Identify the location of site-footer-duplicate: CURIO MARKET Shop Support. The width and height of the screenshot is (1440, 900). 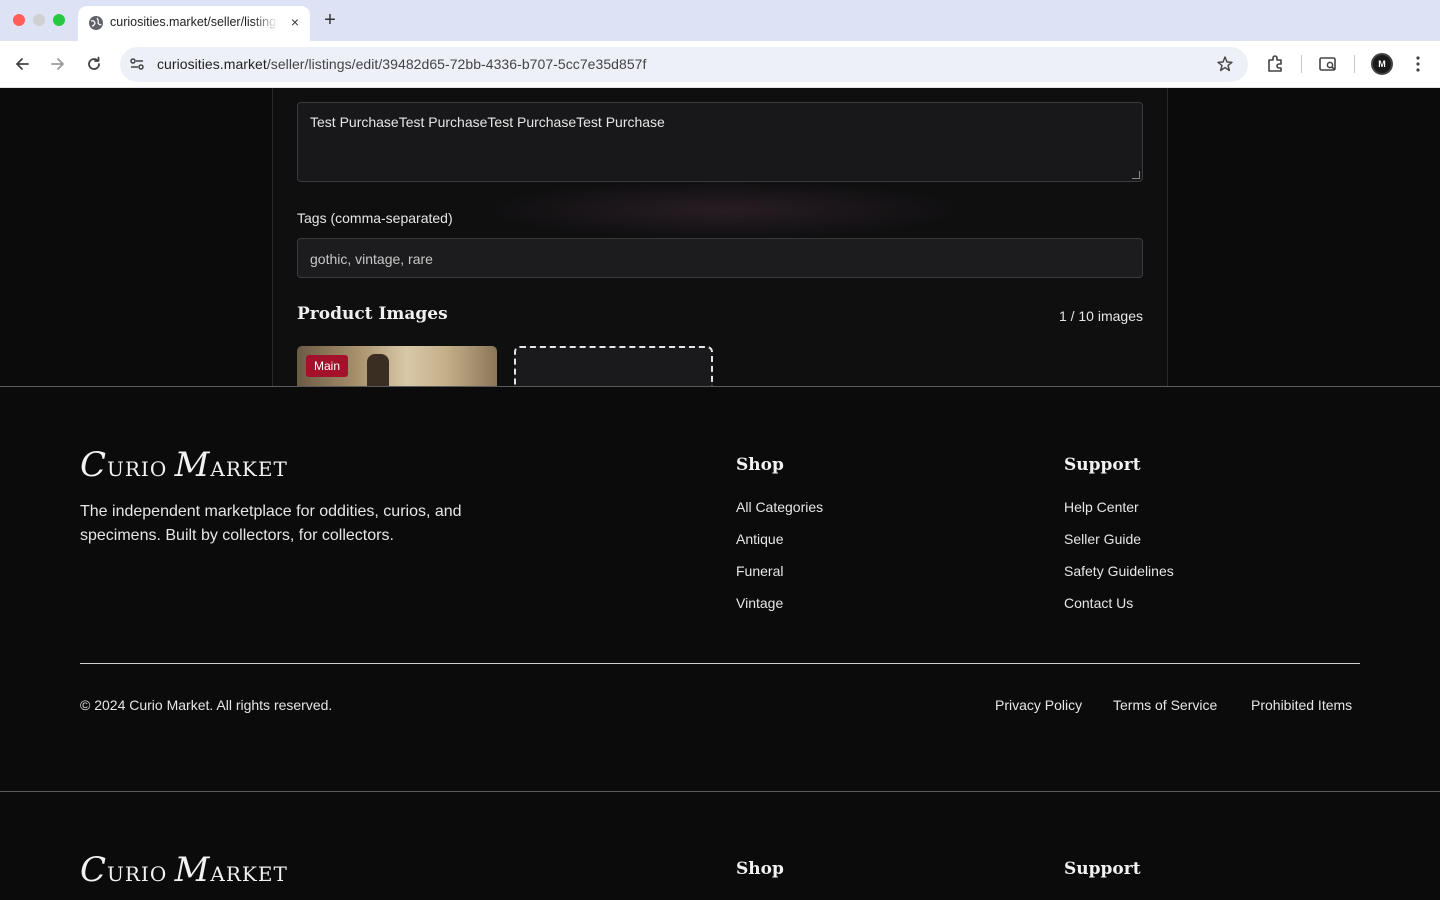
(720, 845).